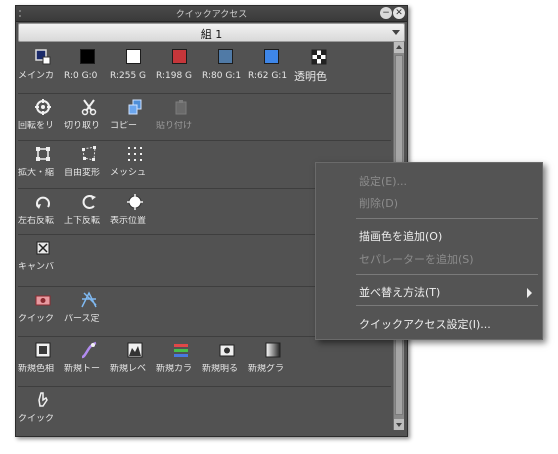  I want to click on menu-item-add-separator: セパレーターを追加(S), so click(429, 258).